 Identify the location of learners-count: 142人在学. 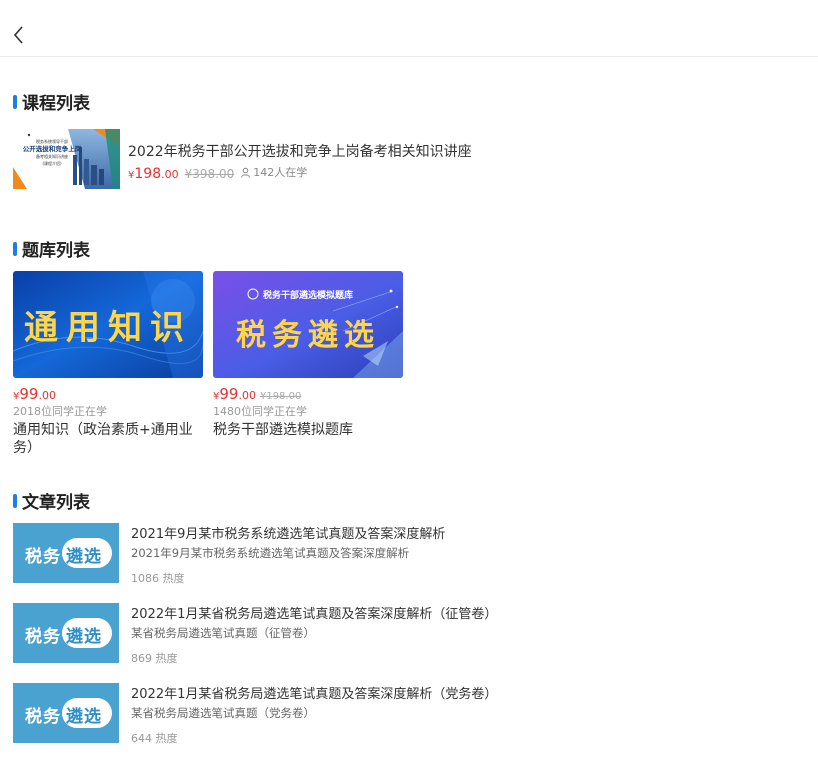
(273, 172).